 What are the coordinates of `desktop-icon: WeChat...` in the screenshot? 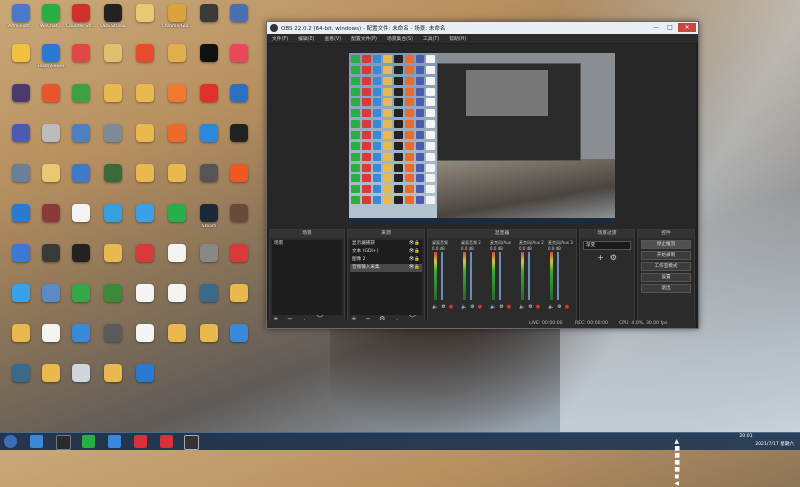 It's located at (51, 24).